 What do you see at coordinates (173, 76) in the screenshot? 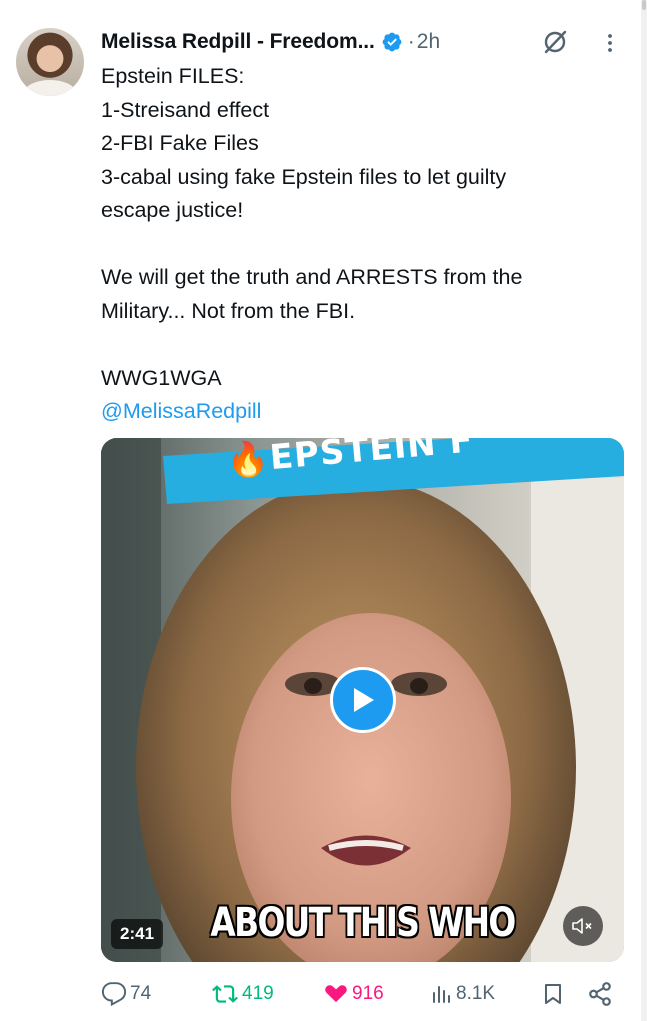
I see `tweet-line: Epstein FILES:` at bounding box center [173, 76].